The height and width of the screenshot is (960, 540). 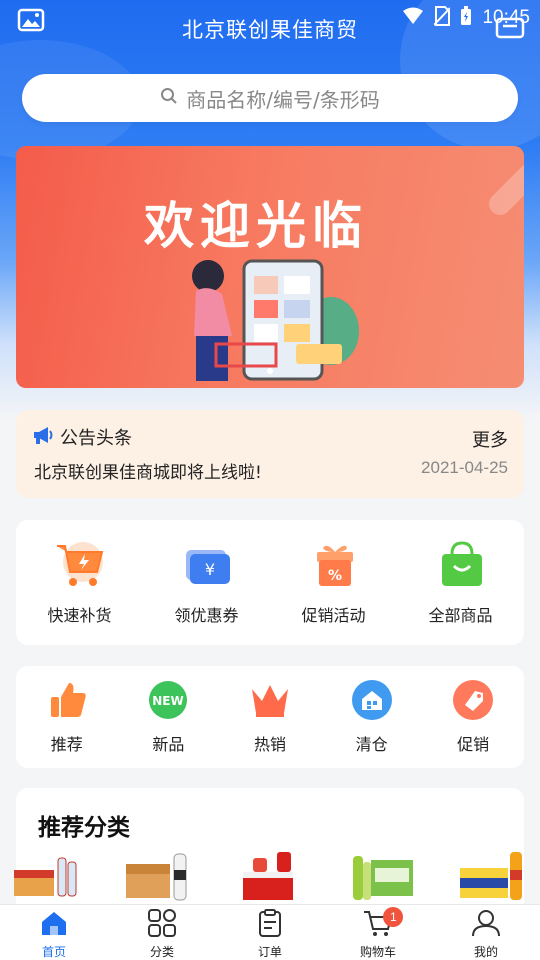 I want to click on tab-home: 首页, so click(x=54, y=932).